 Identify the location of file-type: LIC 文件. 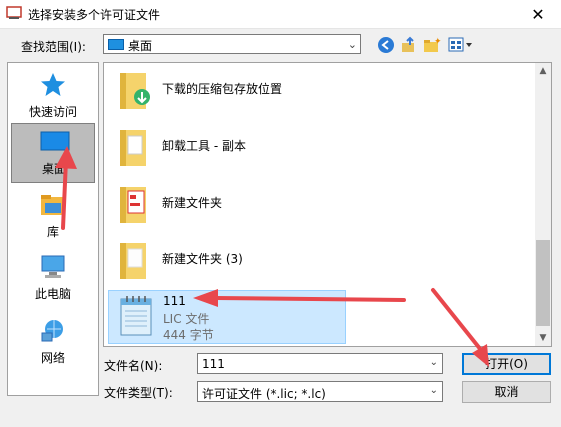
(186, 319).